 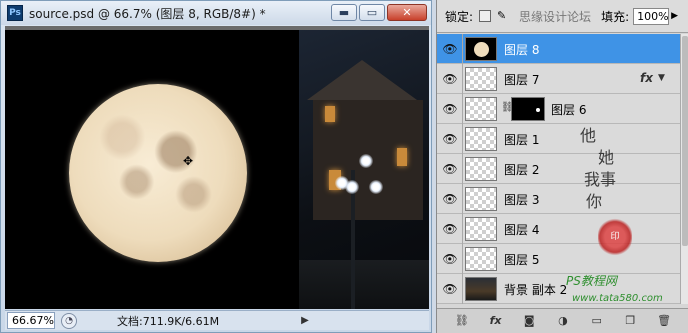 I want to click on lock-image-pixels-icon: ✎, so click(x=503, y=16).